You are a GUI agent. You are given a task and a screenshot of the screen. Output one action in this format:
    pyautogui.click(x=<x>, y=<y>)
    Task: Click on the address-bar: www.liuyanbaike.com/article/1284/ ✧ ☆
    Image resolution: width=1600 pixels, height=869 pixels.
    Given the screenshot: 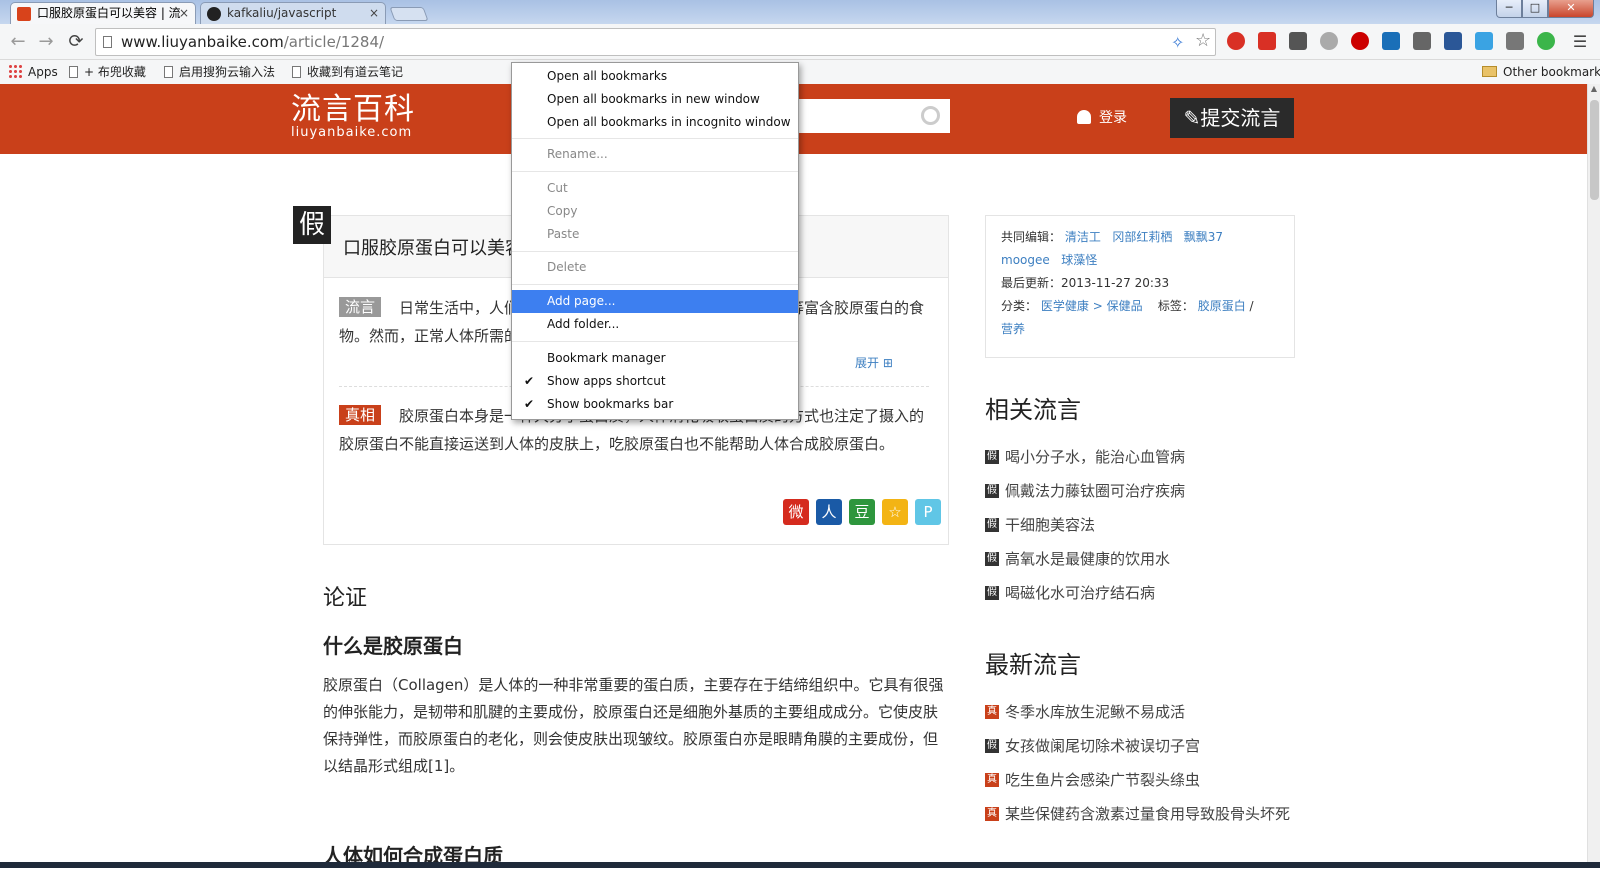 What is the action you would take?
    pyautogui.click(x=655, y=42)
    